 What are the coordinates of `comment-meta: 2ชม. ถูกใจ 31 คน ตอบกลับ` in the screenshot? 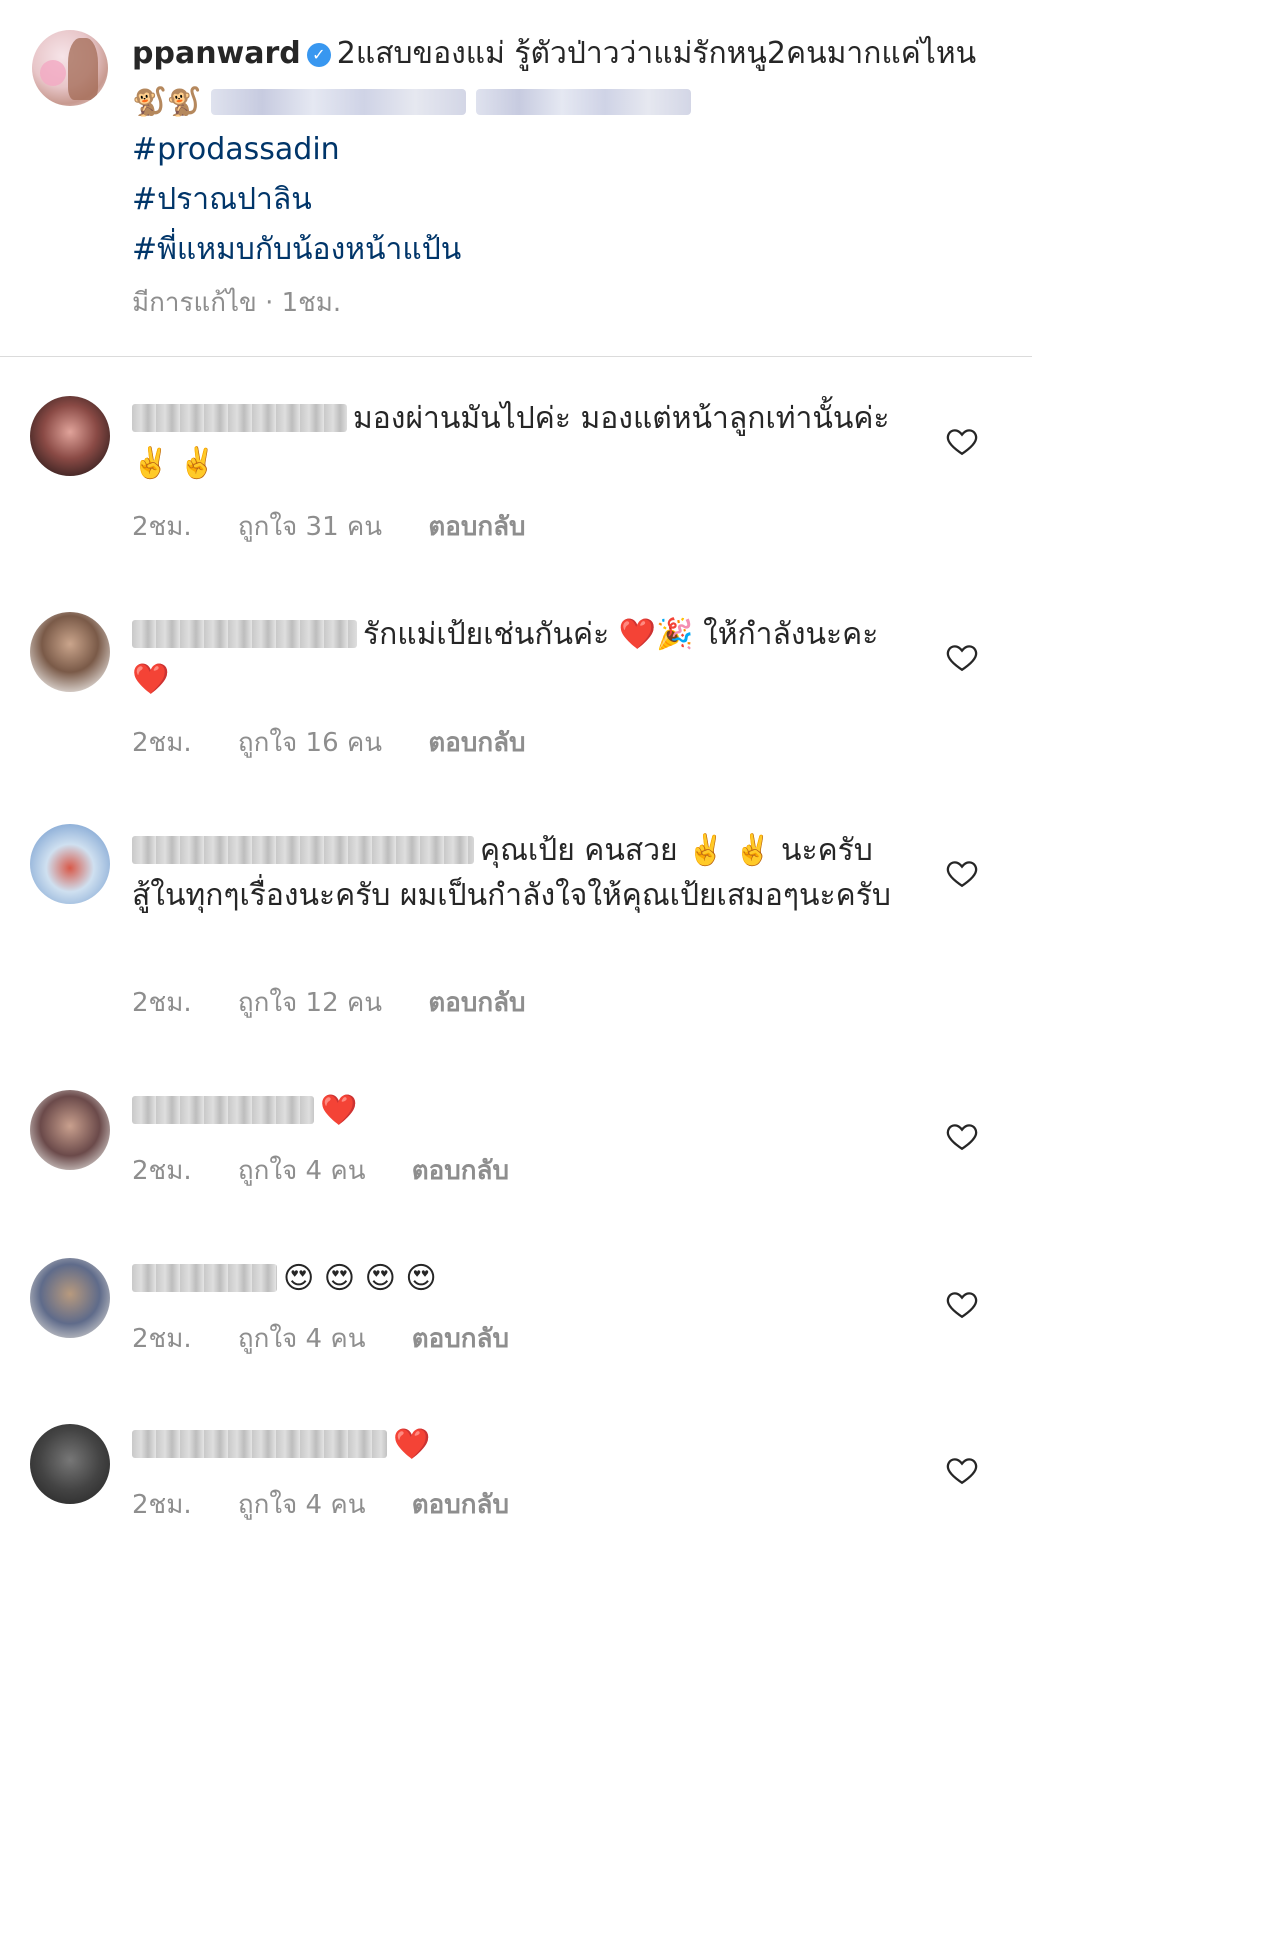 It's located at (348, 526).